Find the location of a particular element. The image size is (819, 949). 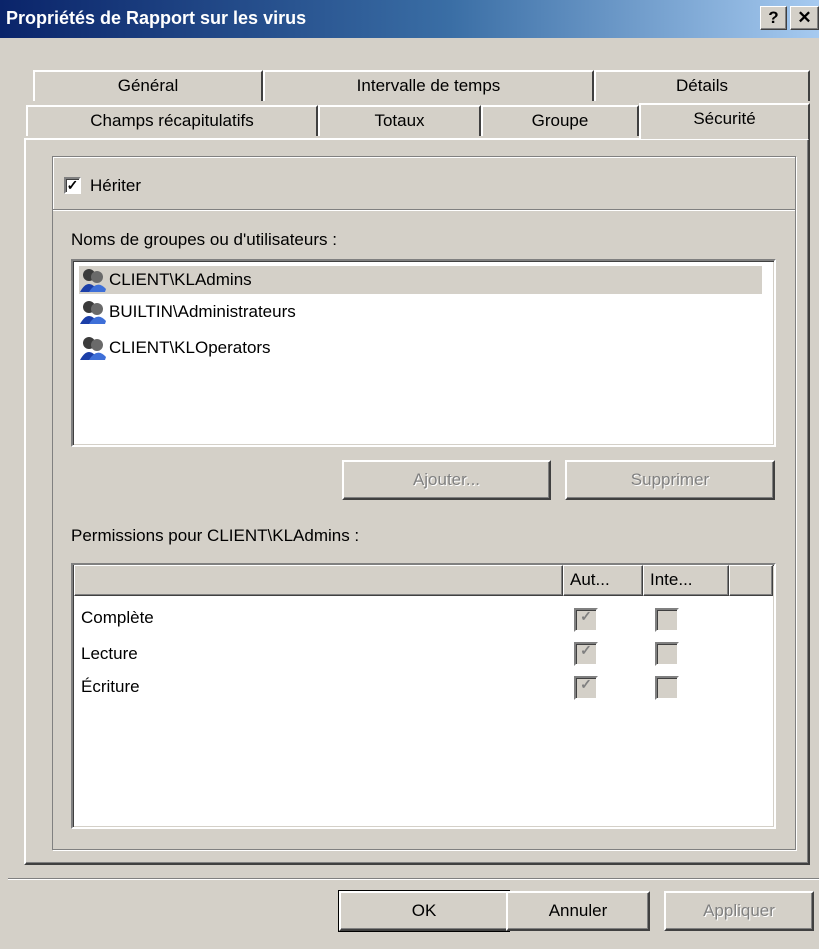

tab-intervalle-de-temps: Intervalle de temps is located at coordinates (428, 85).